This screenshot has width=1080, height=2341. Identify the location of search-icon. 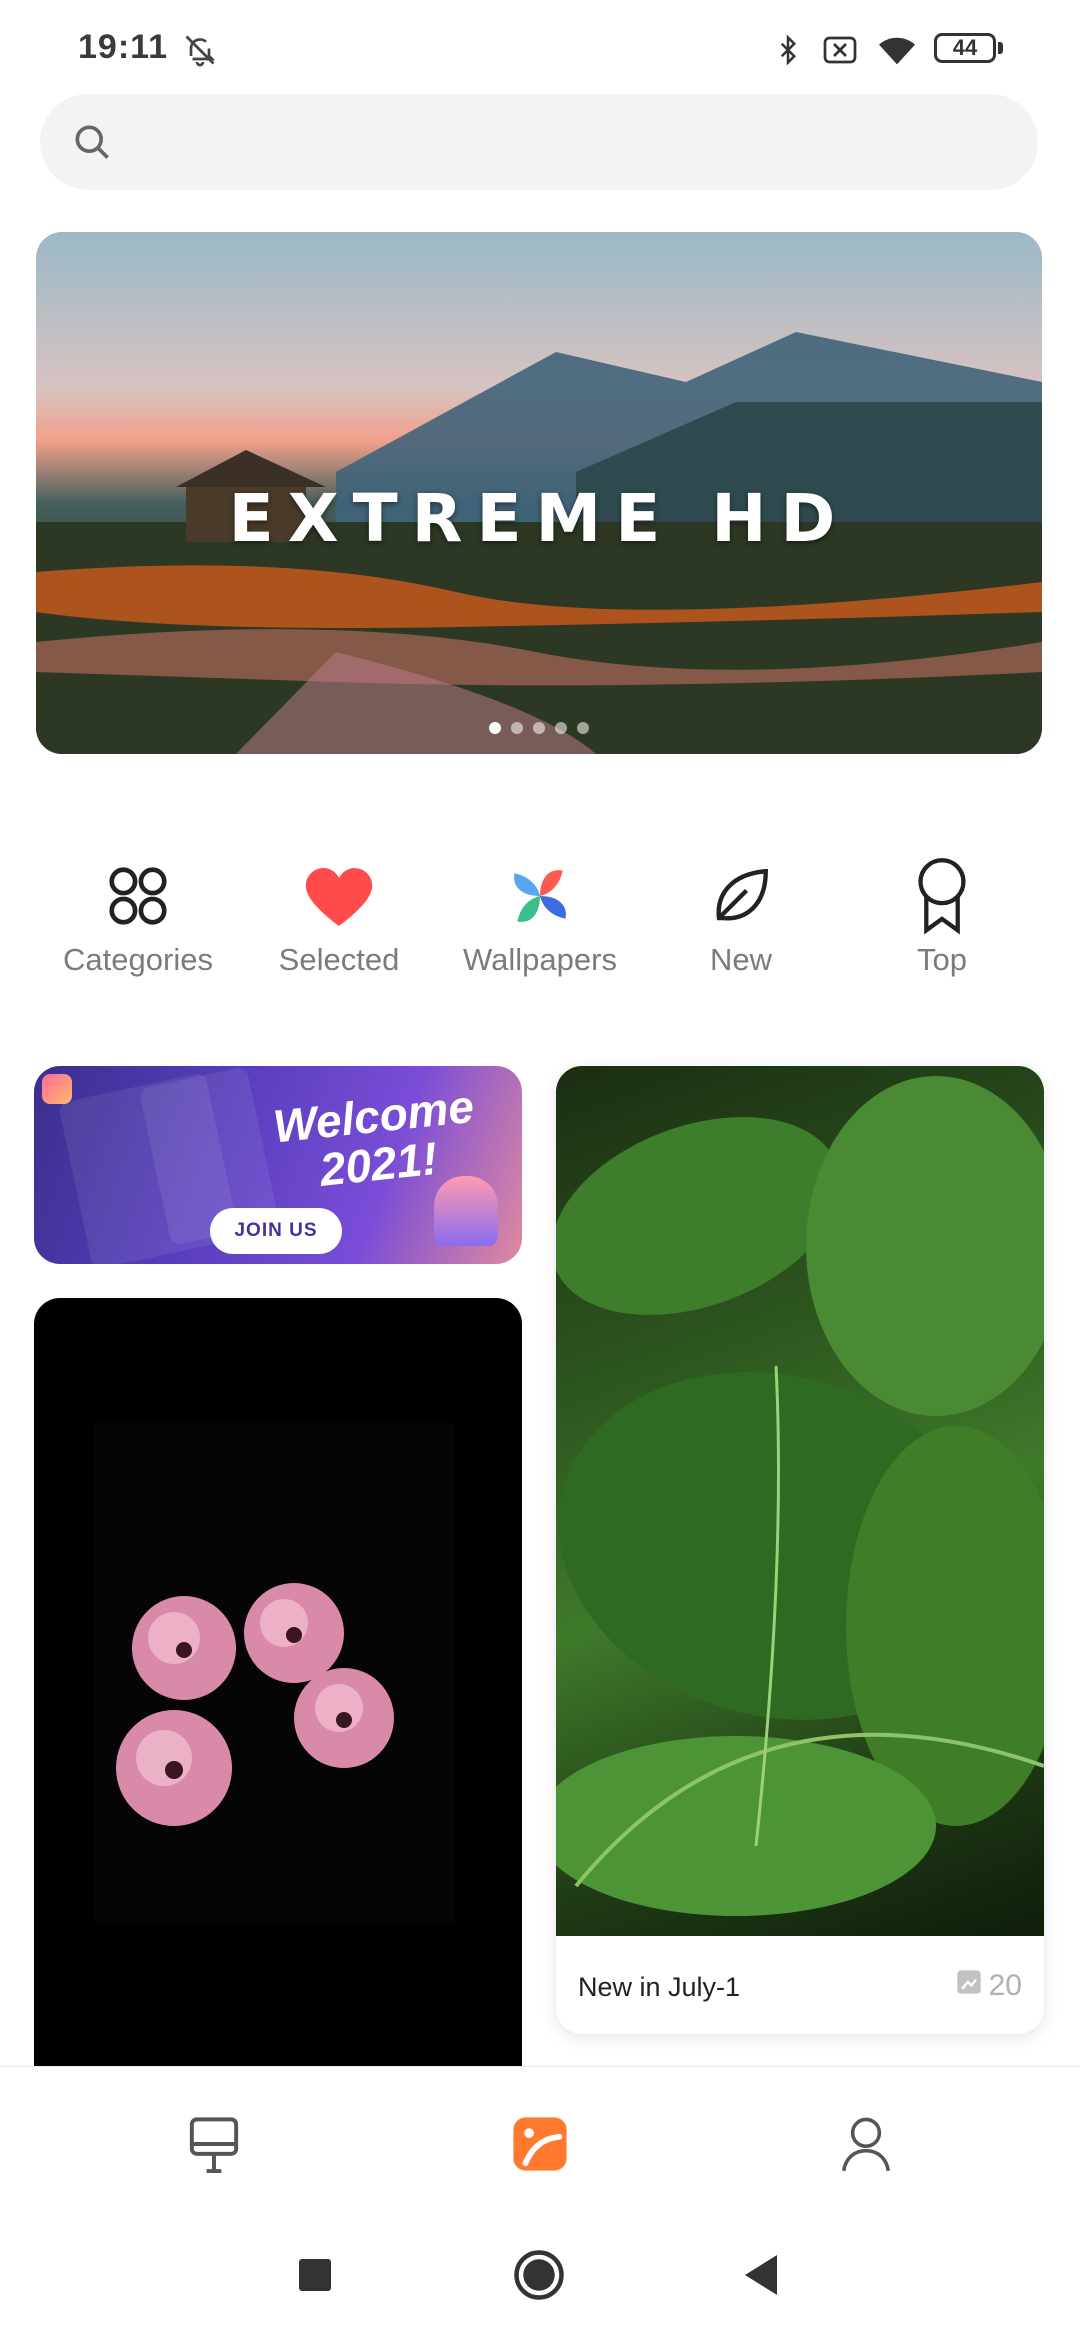
(92, 142).